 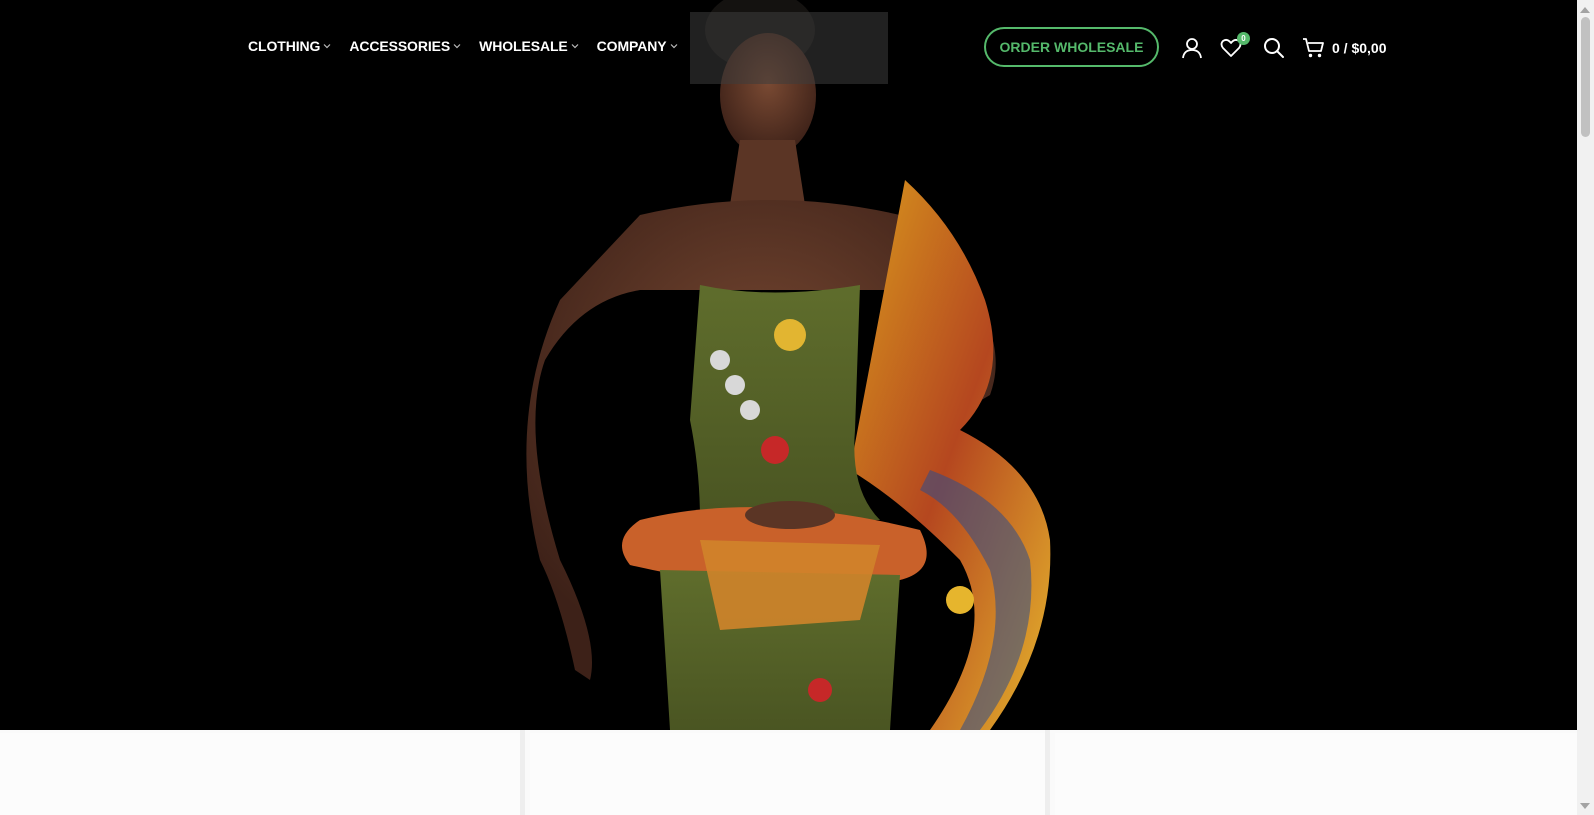 I want to click on wishlist-count-badge: 0, so click(x=1243, y=38).